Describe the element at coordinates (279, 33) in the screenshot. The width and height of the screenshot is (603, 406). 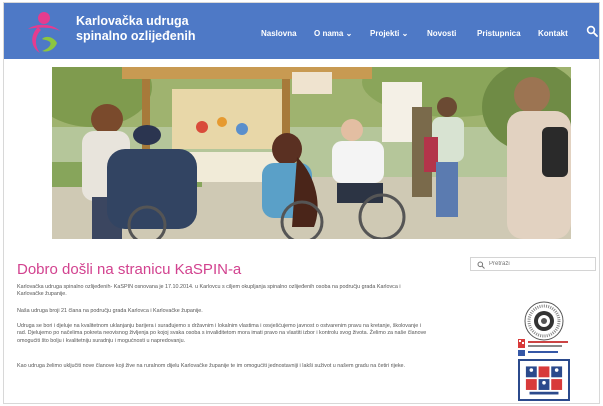
I see `nav-naslovna: Naslovna` at that location.